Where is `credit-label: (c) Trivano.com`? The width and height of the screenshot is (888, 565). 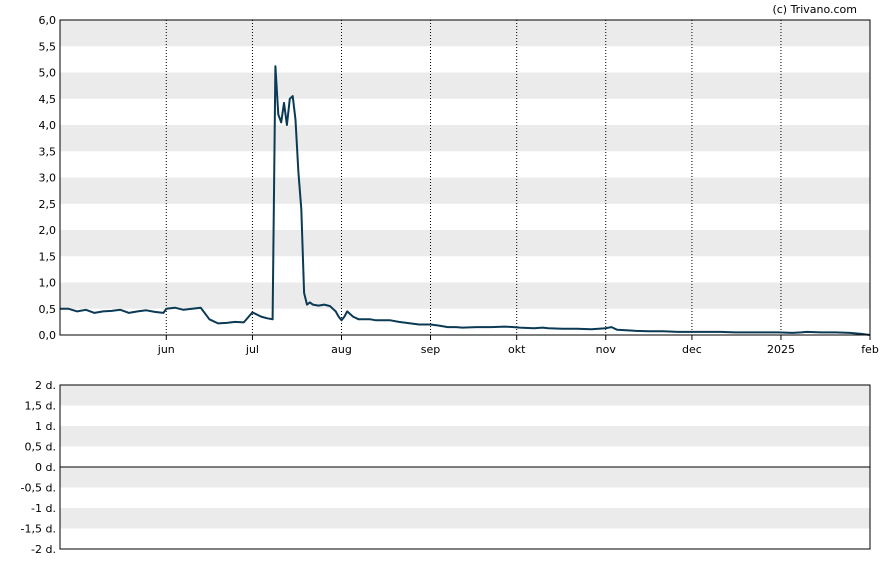
credit-label: (c) Trivano.com is located at coordinates (814, 9).